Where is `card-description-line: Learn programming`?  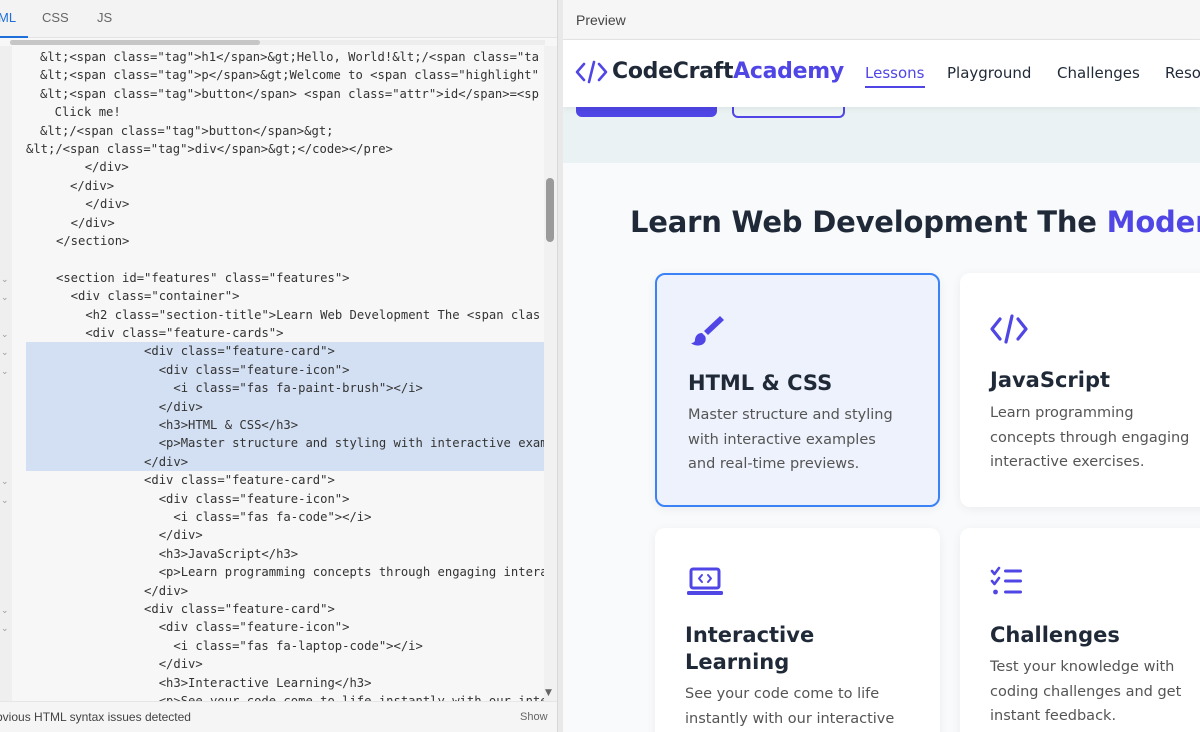 card-description-line: Learn programming is located at coordinates (1062, 413).